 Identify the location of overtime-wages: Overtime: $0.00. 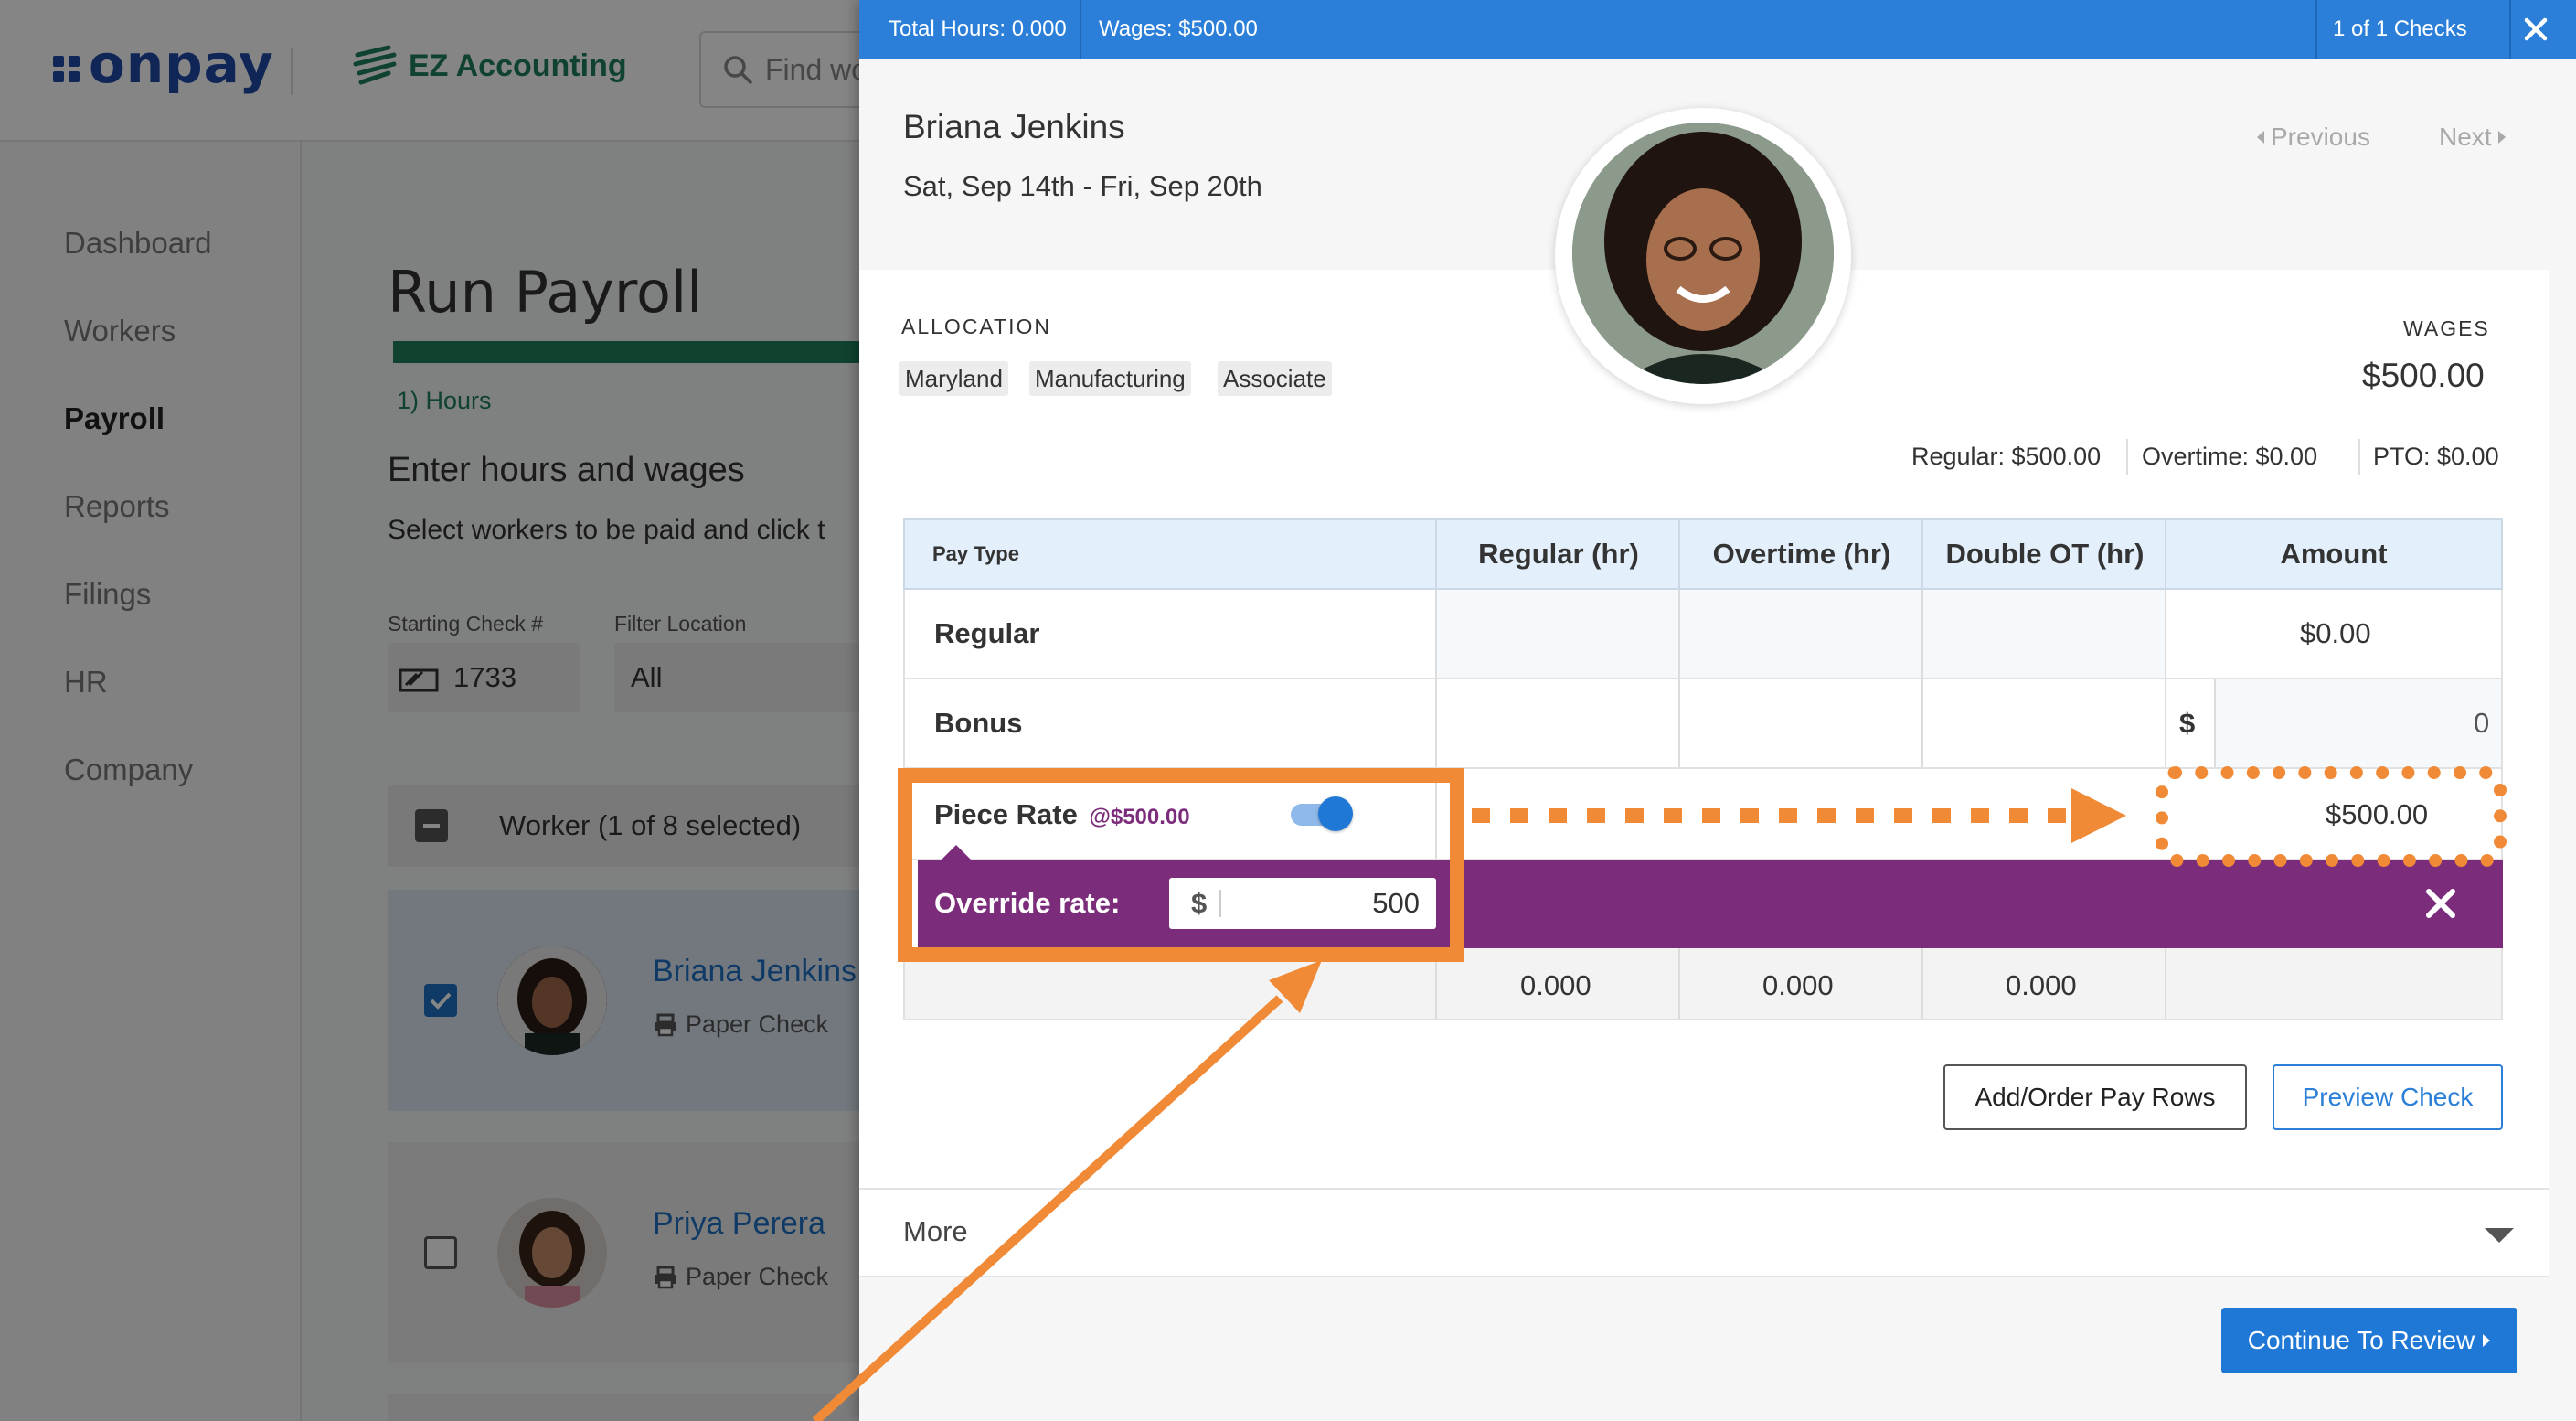
(2230, 456).